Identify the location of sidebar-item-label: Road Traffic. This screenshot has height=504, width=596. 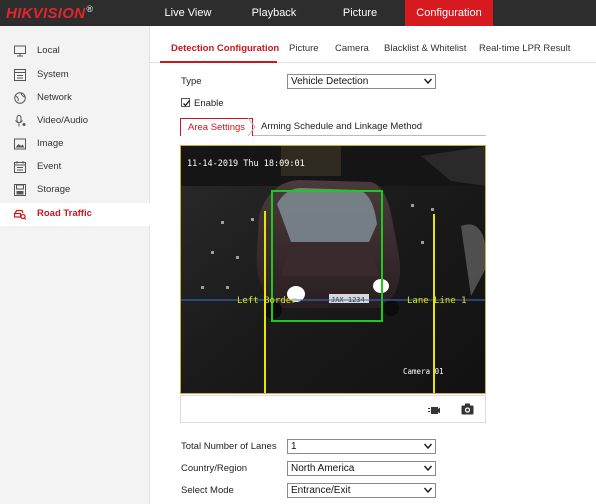
(64, 213).